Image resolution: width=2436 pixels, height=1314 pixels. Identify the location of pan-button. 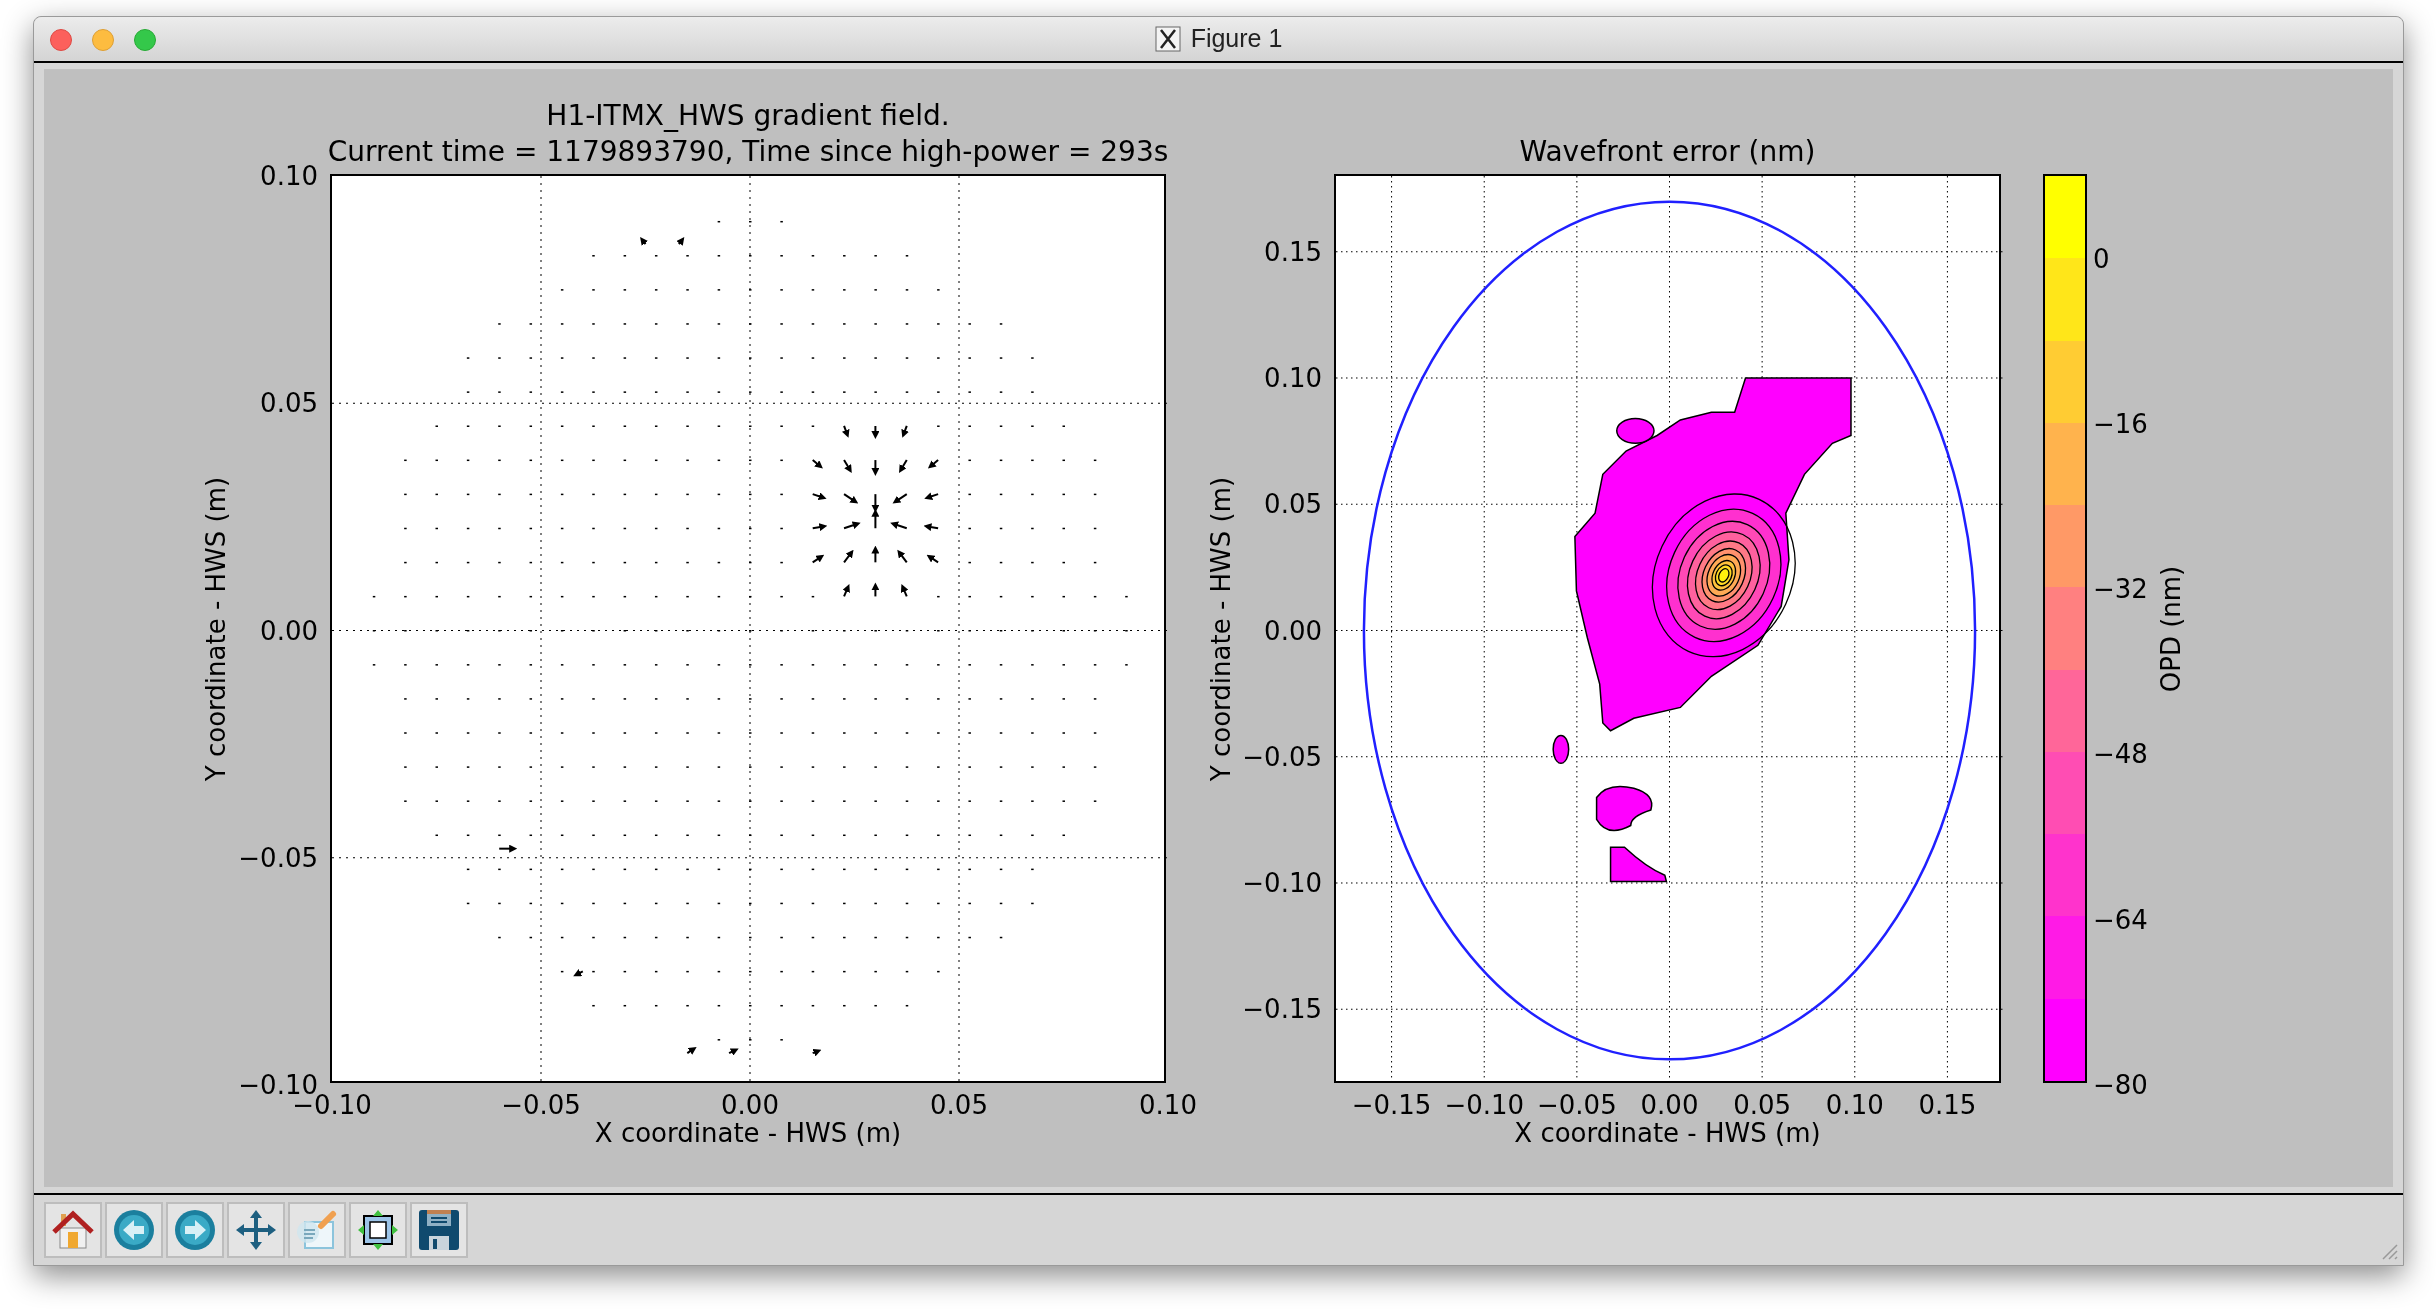
(256, 1230).